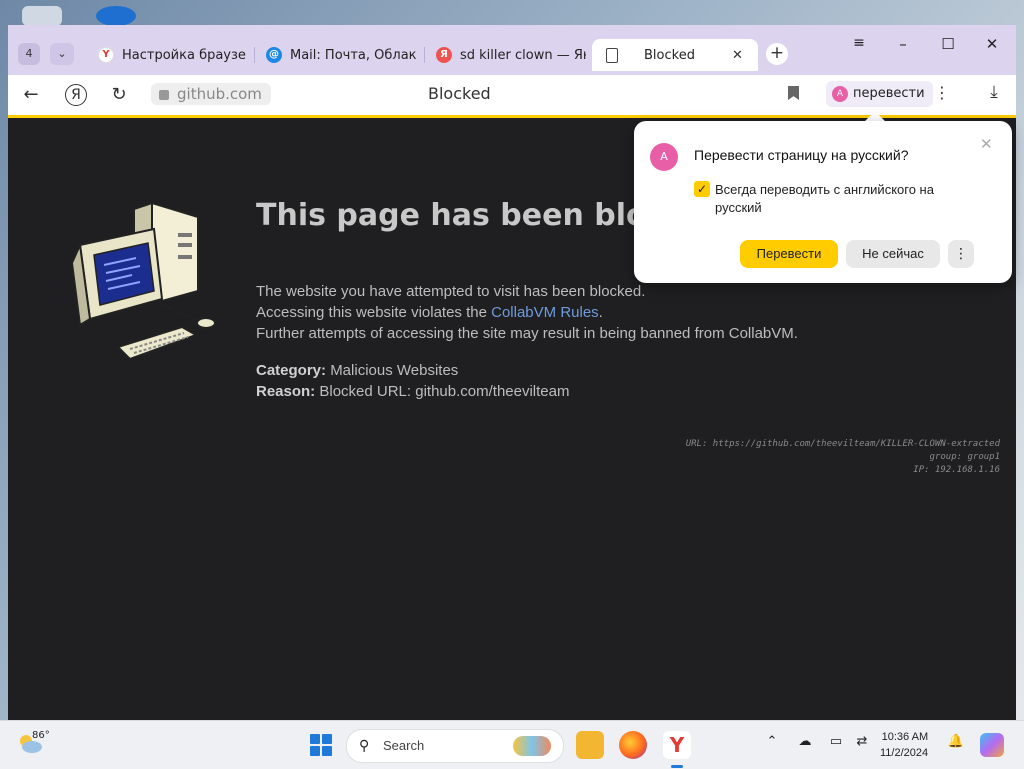  What do you see at coordinates (364, 746) in the screenshot?
I see `search-icon: ⚲` at bounding box center [364, 746].